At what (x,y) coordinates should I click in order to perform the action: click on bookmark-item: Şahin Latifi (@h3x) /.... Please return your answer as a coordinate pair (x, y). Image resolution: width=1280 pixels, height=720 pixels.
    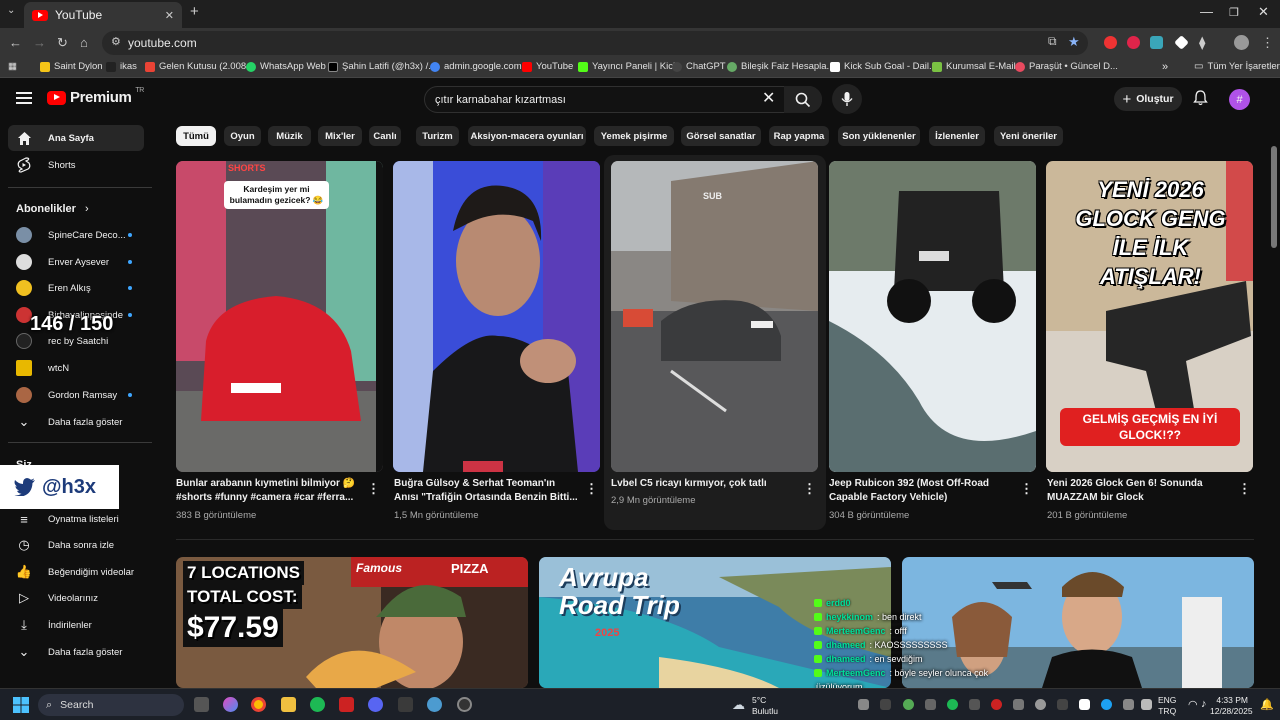
    Looking at the image, I should click on (382, 66).